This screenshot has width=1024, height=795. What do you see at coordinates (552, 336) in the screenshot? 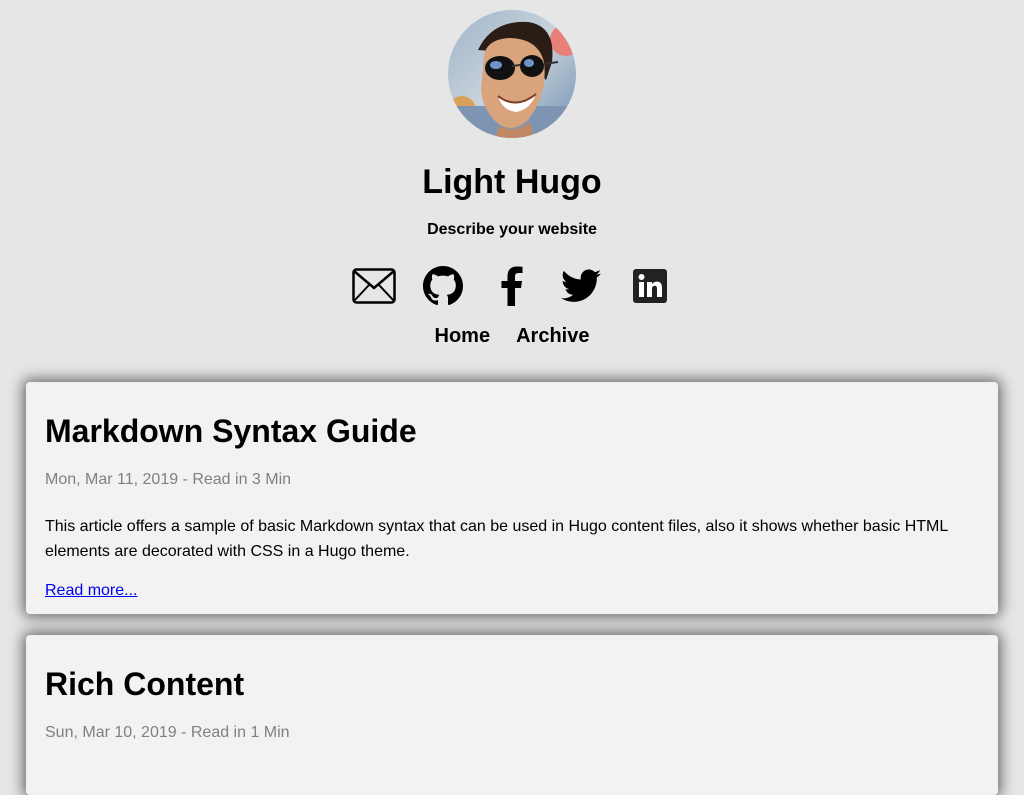
I see `nav-archive: Archive` at bounding box center [552, 336].